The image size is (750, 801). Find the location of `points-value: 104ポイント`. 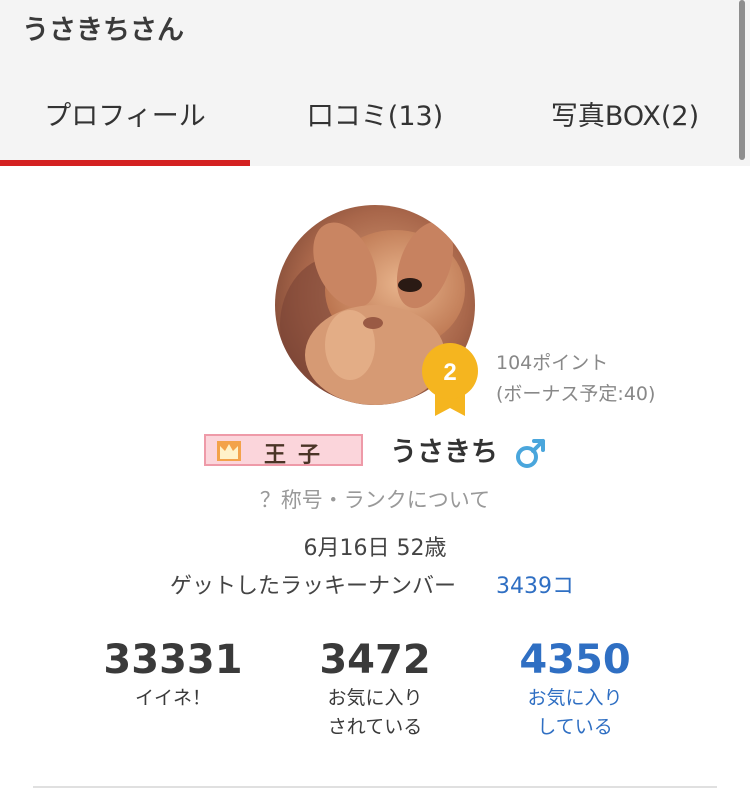

points-value: 104ポイント is located at coordinates (552, 363).